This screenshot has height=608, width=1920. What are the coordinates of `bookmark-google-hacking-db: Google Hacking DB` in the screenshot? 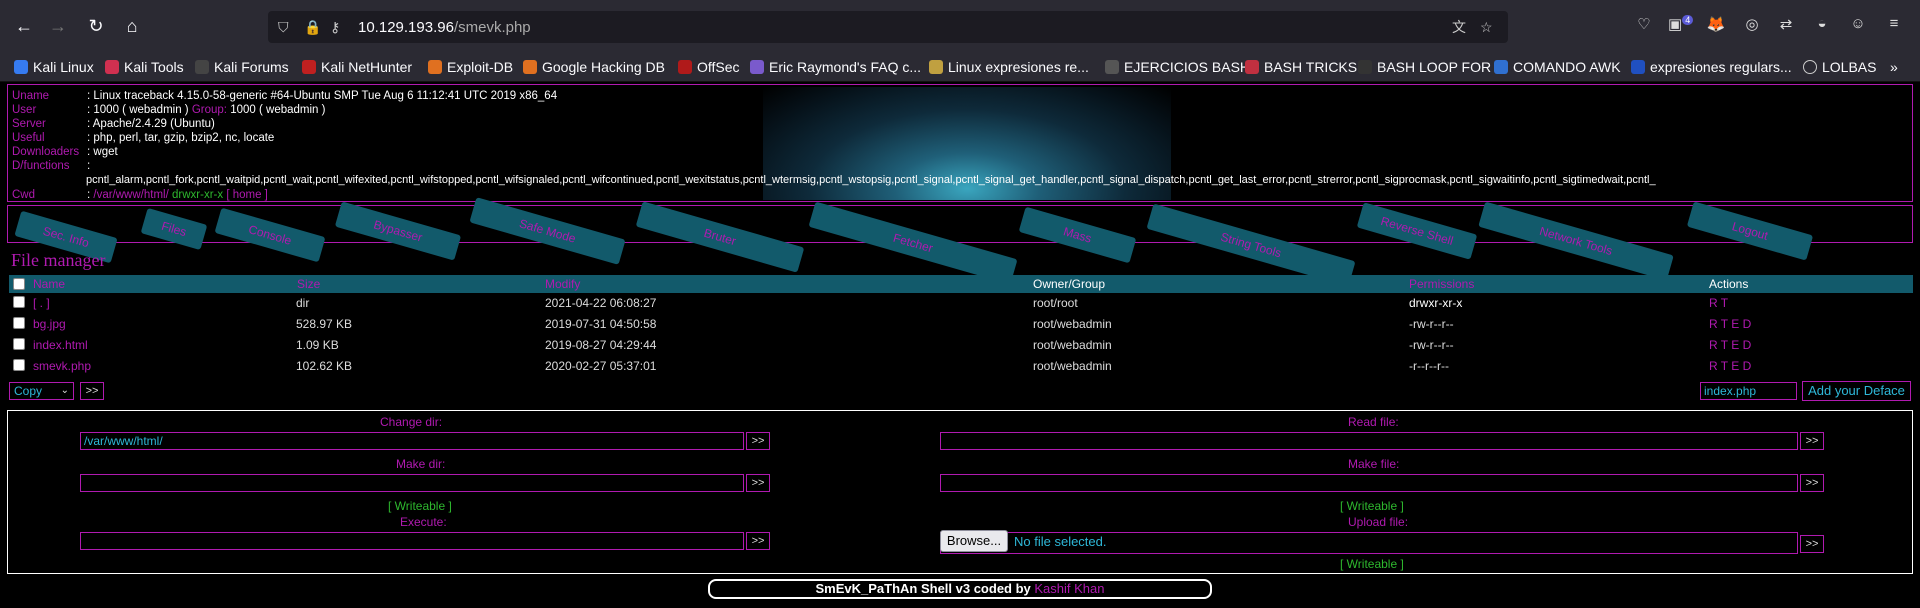 It's located at (594, 67).